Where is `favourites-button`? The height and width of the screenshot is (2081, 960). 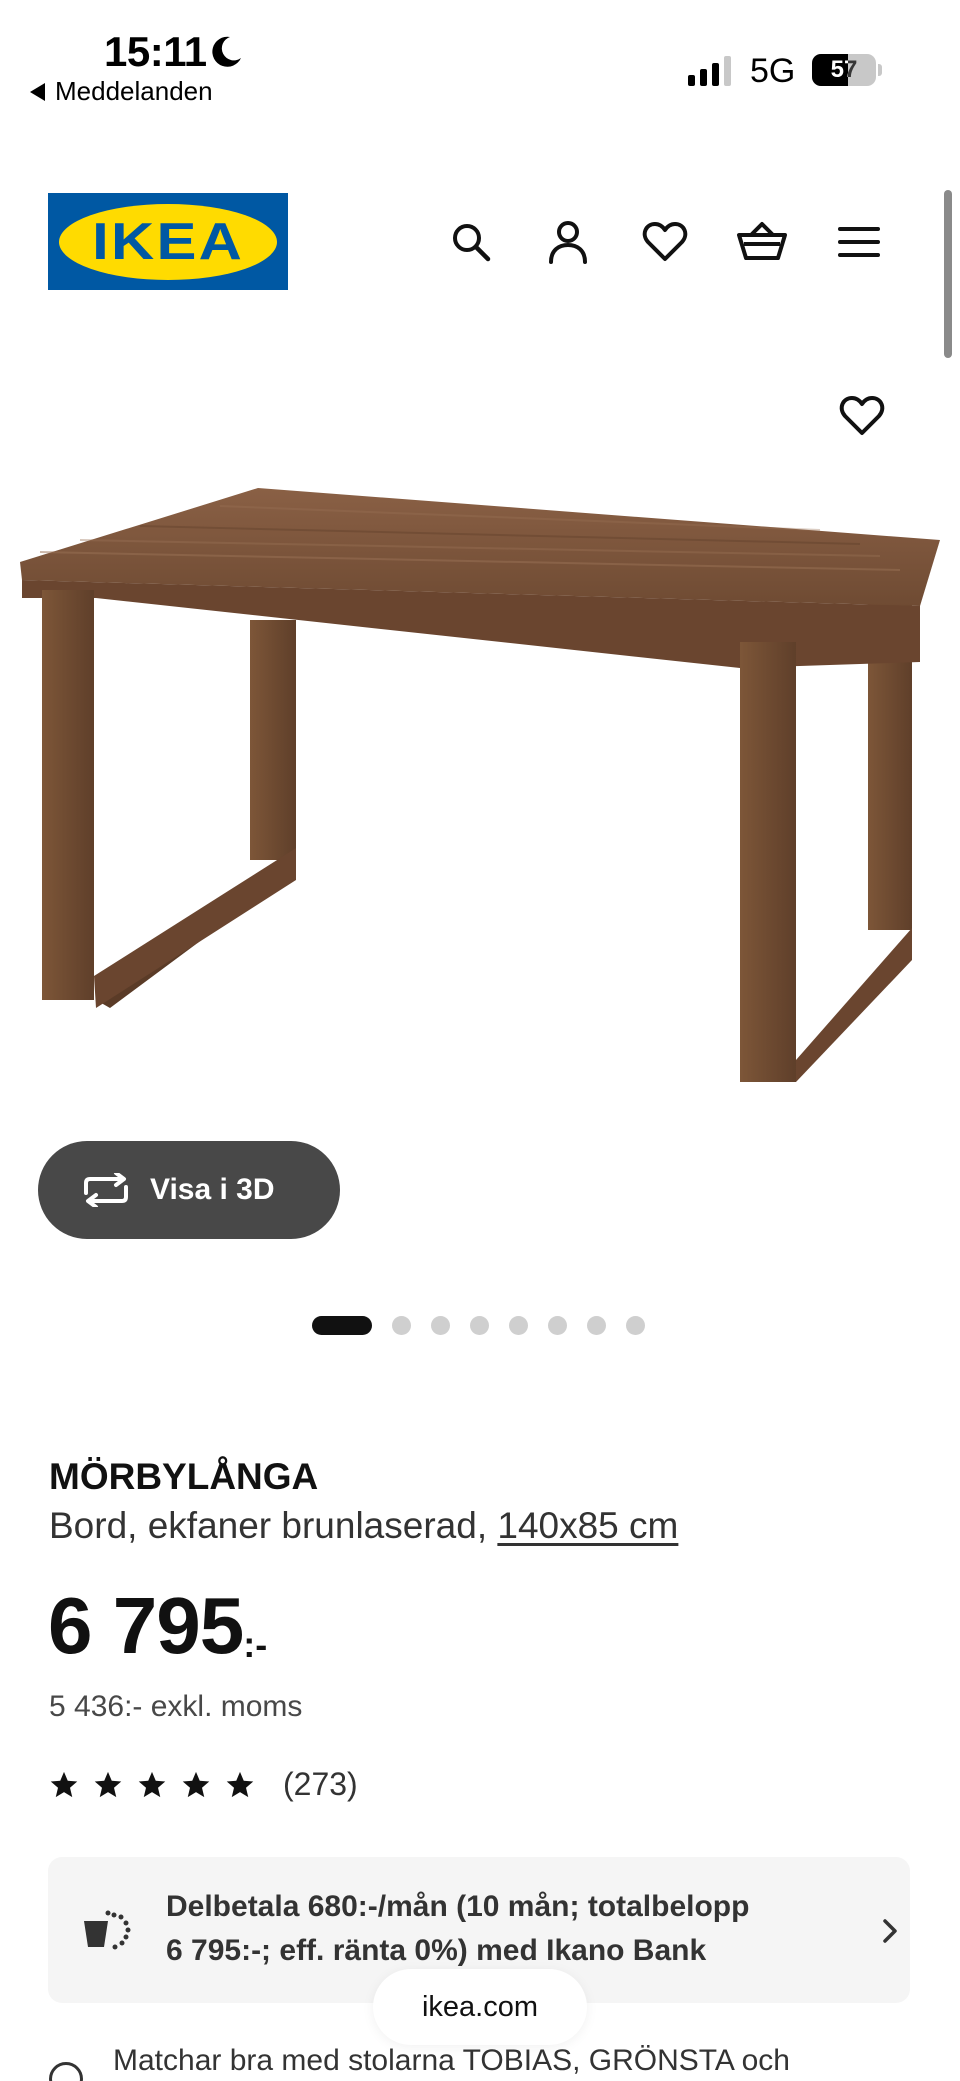
favourites-button is located at coordinates (665, 242).